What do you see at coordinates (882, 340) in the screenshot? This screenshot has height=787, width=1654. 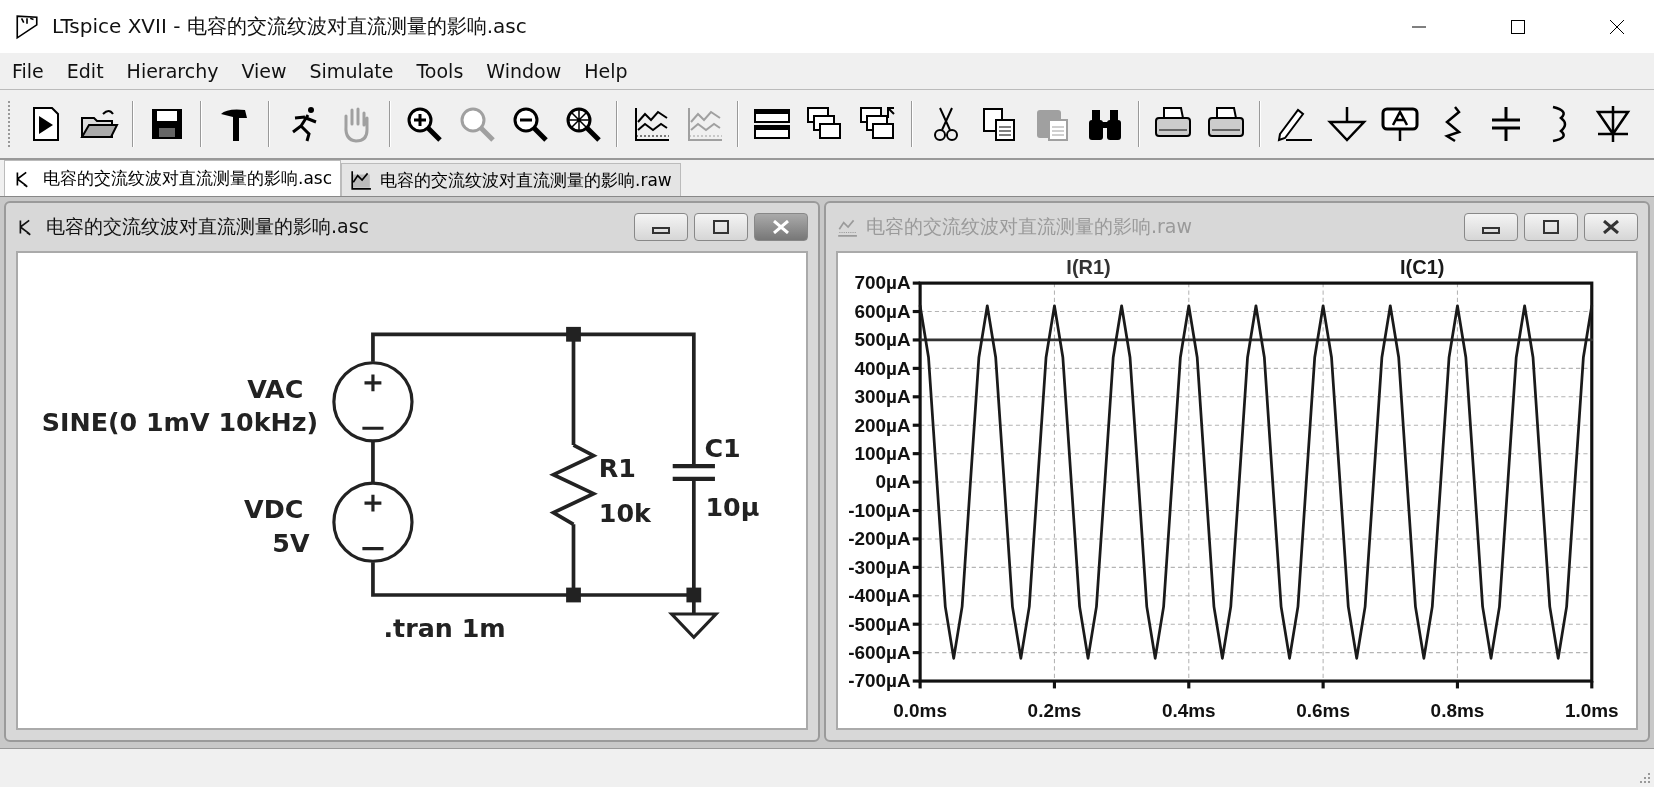 I see `y-tick-label: 500µA` at bounding box center [882, 340].